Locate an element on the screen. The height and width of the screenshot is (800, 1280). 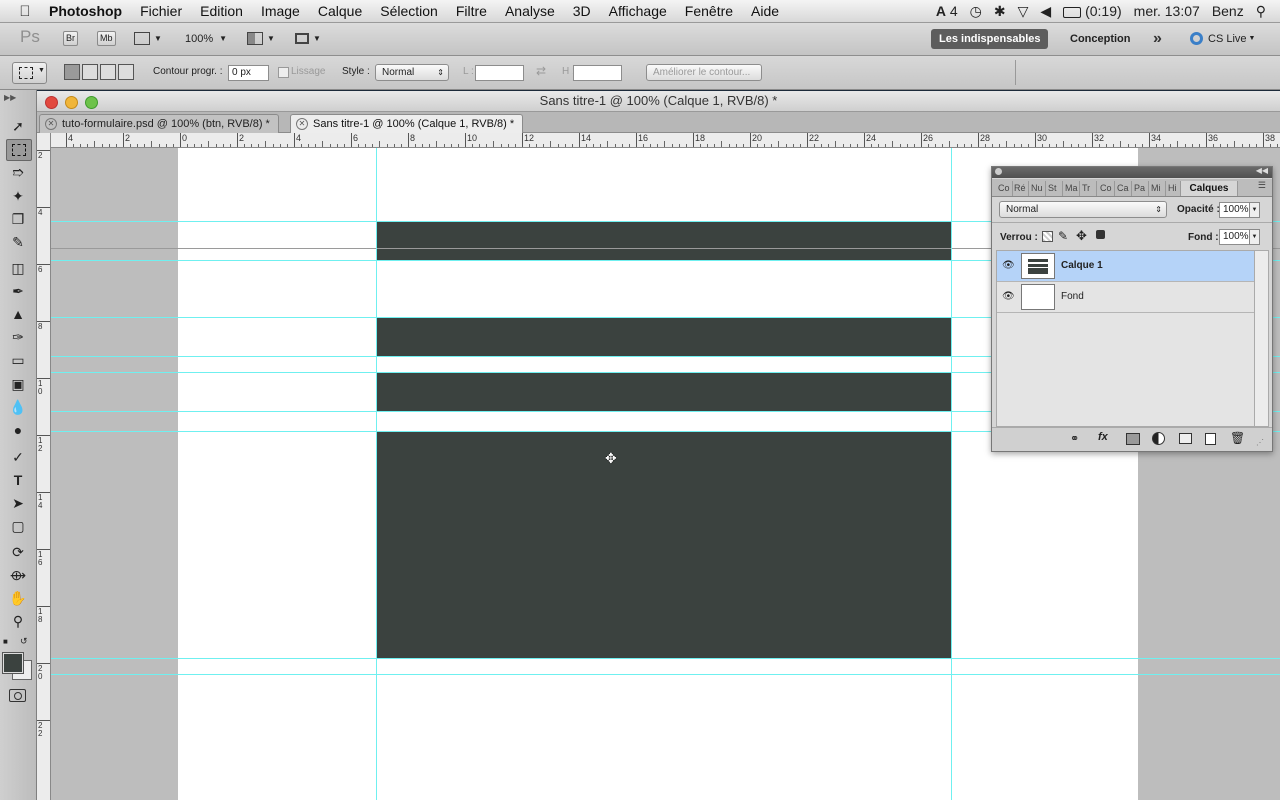
guide-horizontal is located at coordinates (665, 674).